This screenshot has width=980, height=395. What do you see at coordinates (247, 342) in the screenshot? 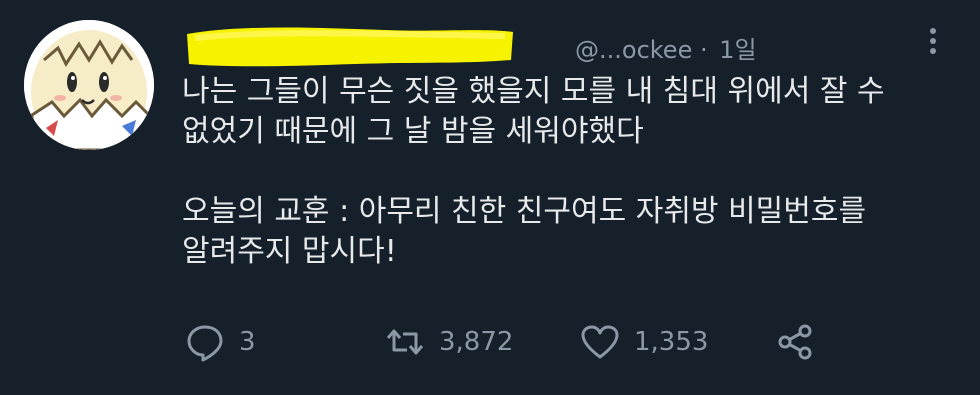
I see `reply-count: 3` at bounding box center [247, 342].